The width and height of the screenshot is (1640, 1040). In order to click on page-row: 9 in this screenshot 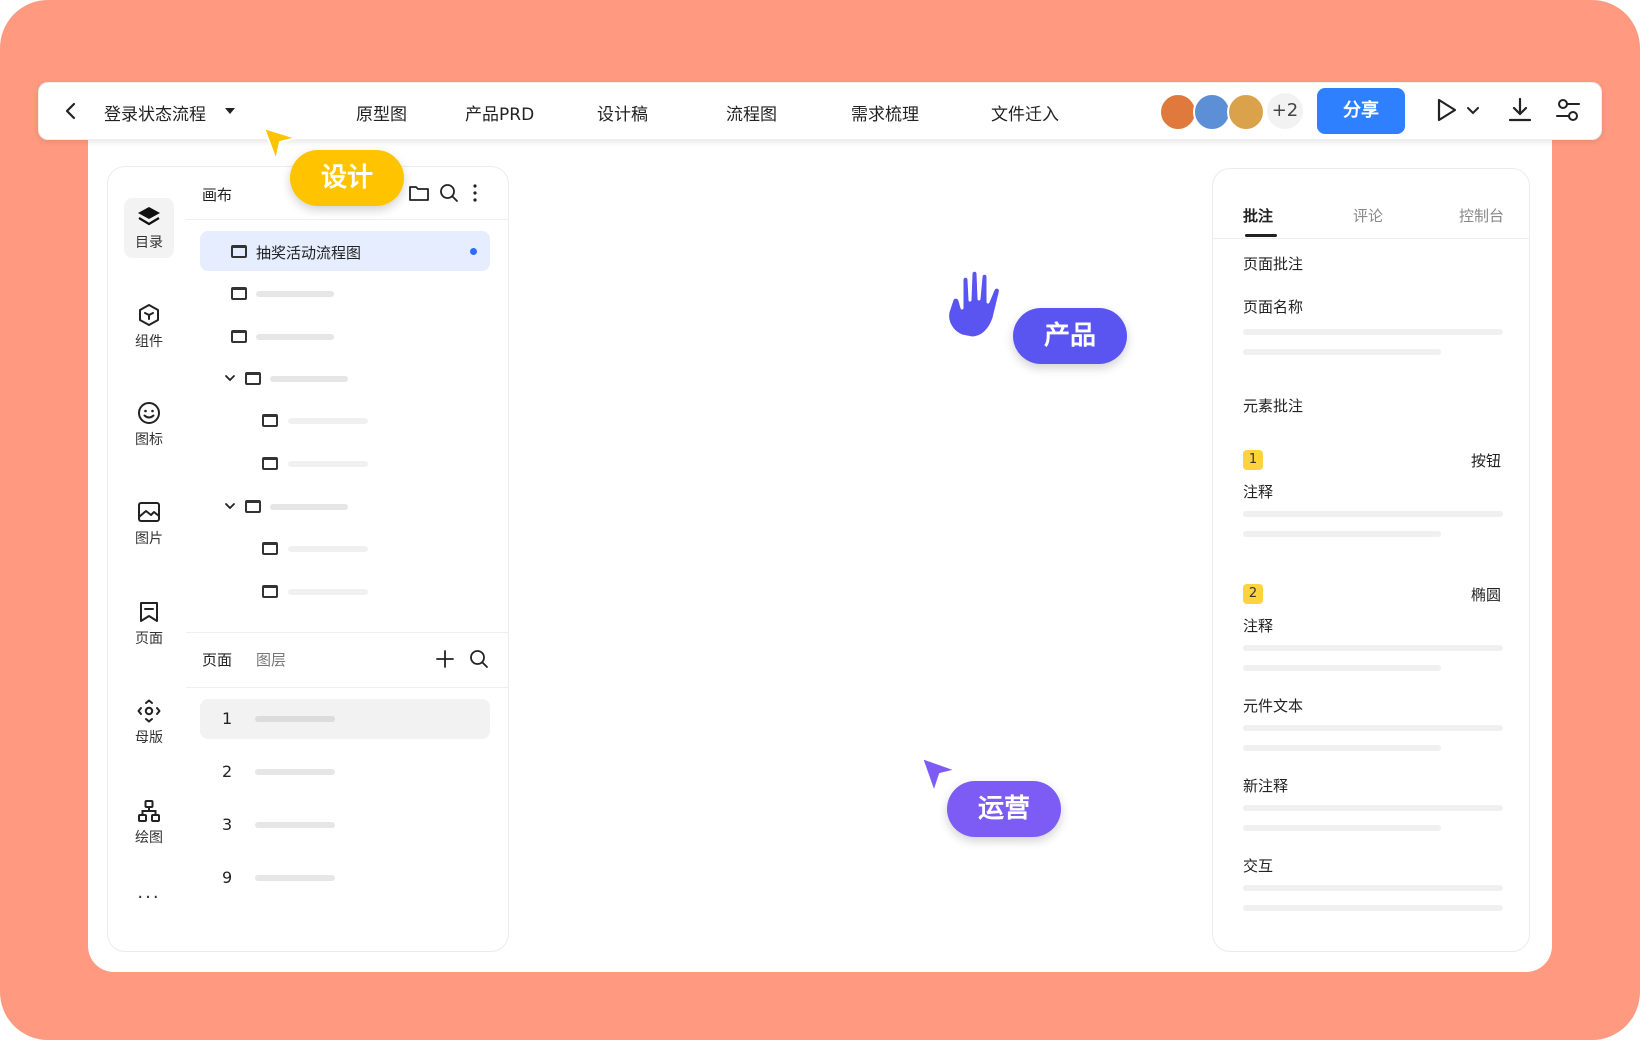, I will do `click(345, 878)`.